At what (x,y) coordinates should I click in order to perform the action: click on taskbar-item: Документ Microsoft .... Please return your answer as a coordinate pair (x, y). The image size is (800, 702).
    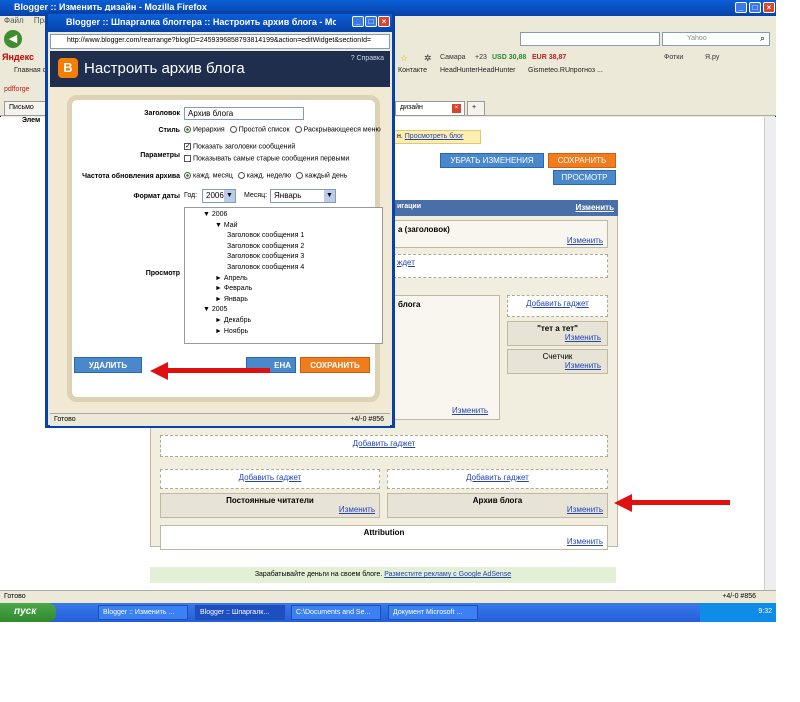
    Looking at the image, I should click on (433, 612).